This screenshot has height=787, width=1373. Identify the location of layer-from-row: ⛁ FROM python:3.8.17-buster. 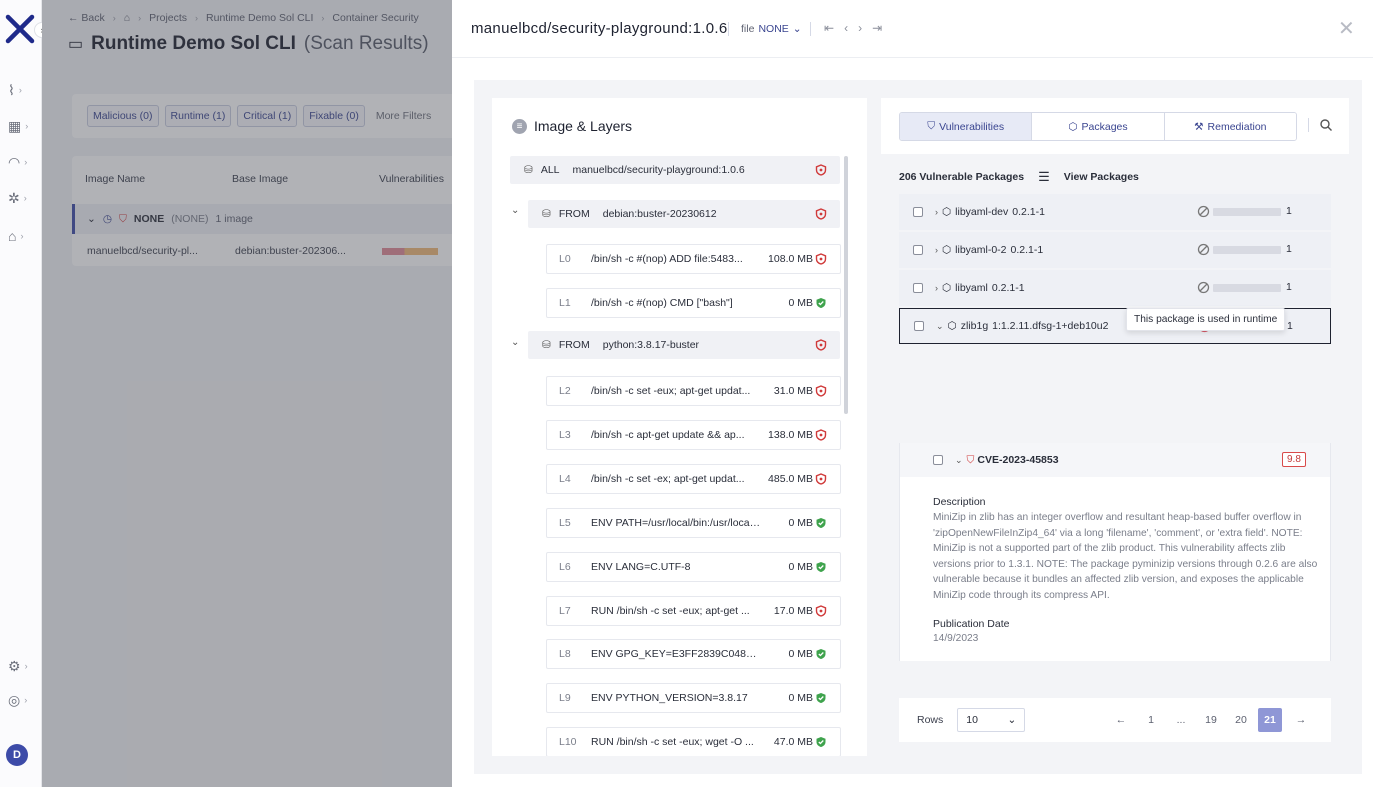
(684, 345).